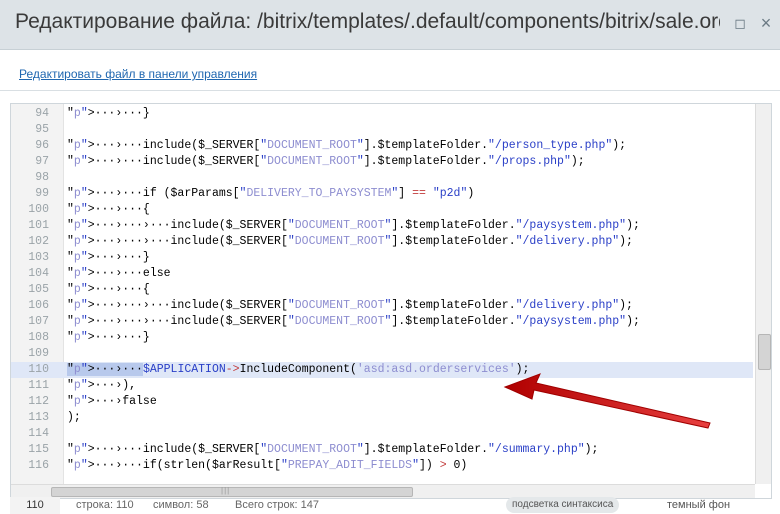  I want to click on code-line: 103 "p">···›···}, so click(382, 258).